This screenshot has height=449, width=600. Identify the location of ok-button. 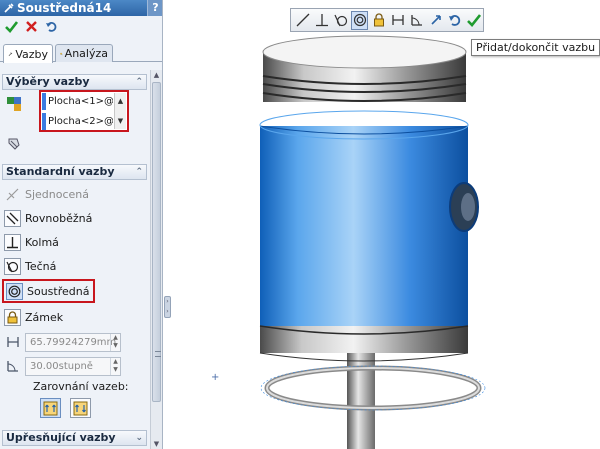
(11, 26).